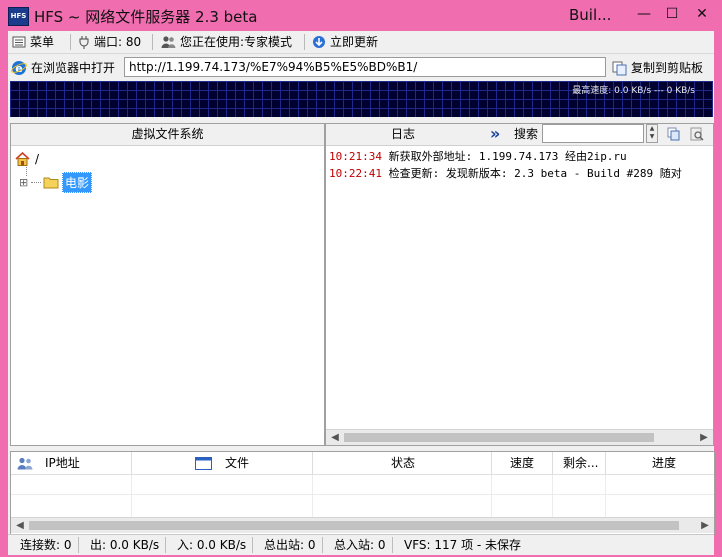 The image size is (722, 557). Describe the element at coordinates (237, 463) in the screenshot. I see `column-file-label: 文件` at that location.